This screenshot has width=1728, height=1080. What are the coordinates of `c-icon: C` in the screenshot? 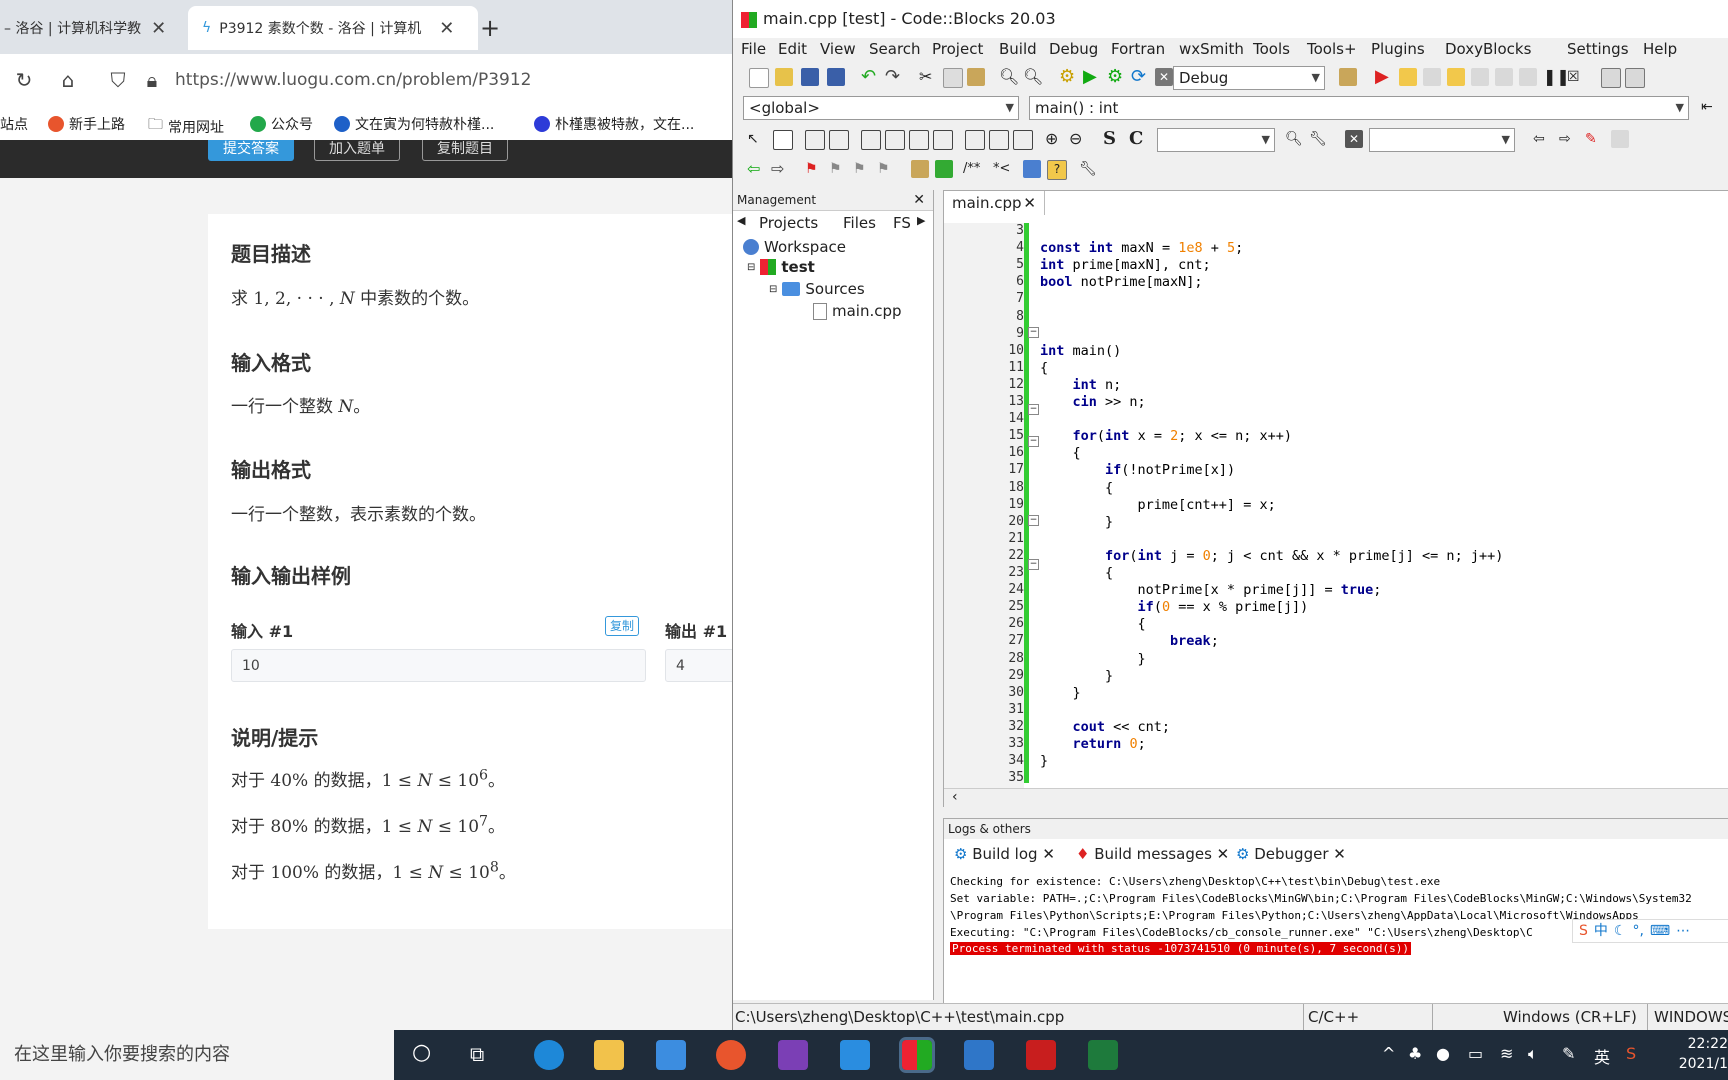 It's located at (1138, 139).